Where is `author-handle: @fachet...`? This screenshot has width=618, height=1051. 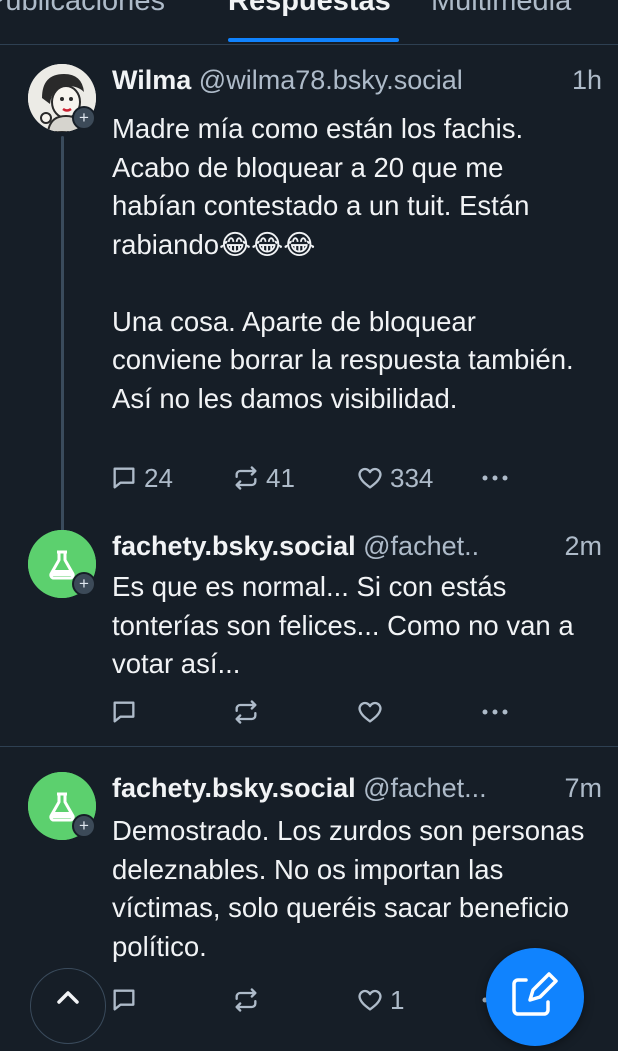 author-handle: @fachet... is located at coordinates (424, 788).